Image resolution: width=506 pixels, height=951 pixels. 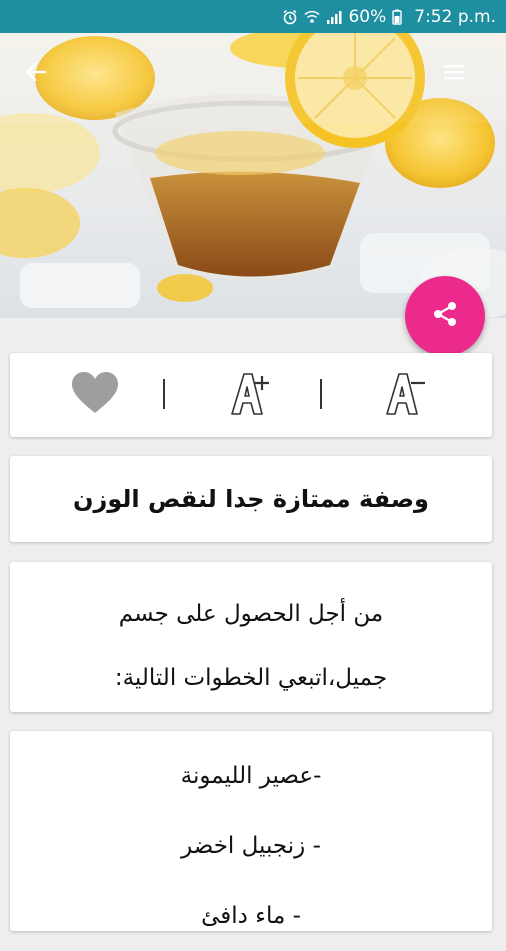 I want to click on font-decrease-icon, so click(x=405, y=395).